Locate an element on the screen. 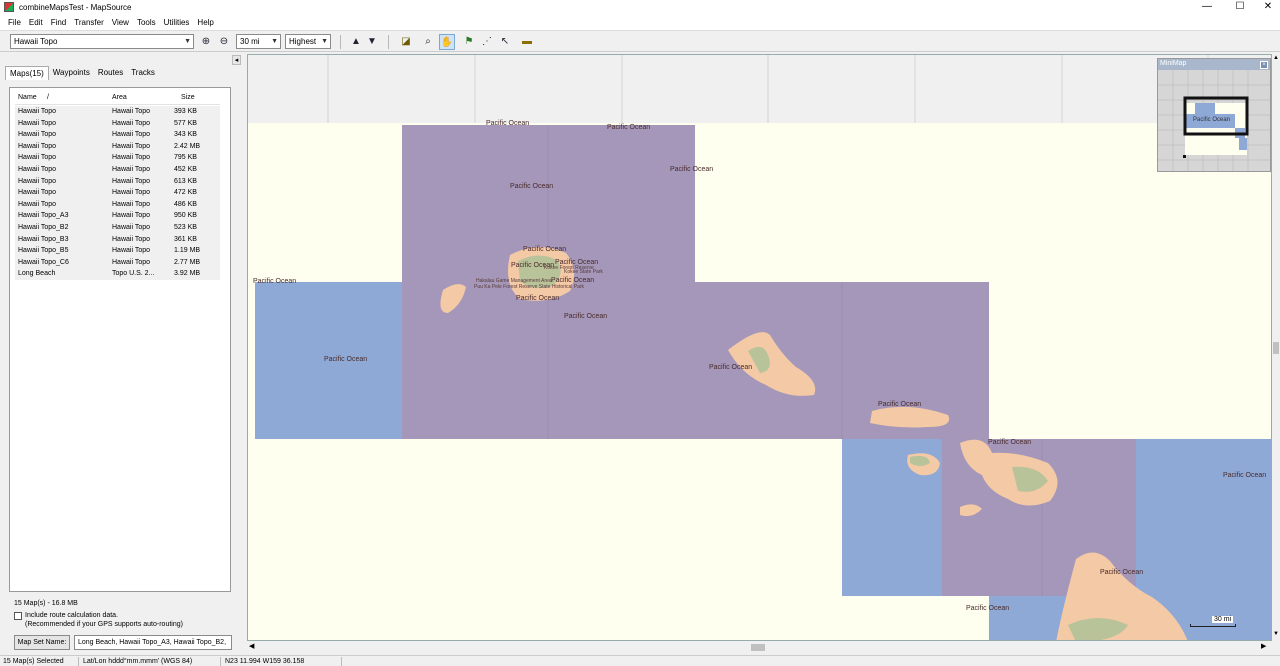  menu-help: Help is located at coordinates (205, 22).